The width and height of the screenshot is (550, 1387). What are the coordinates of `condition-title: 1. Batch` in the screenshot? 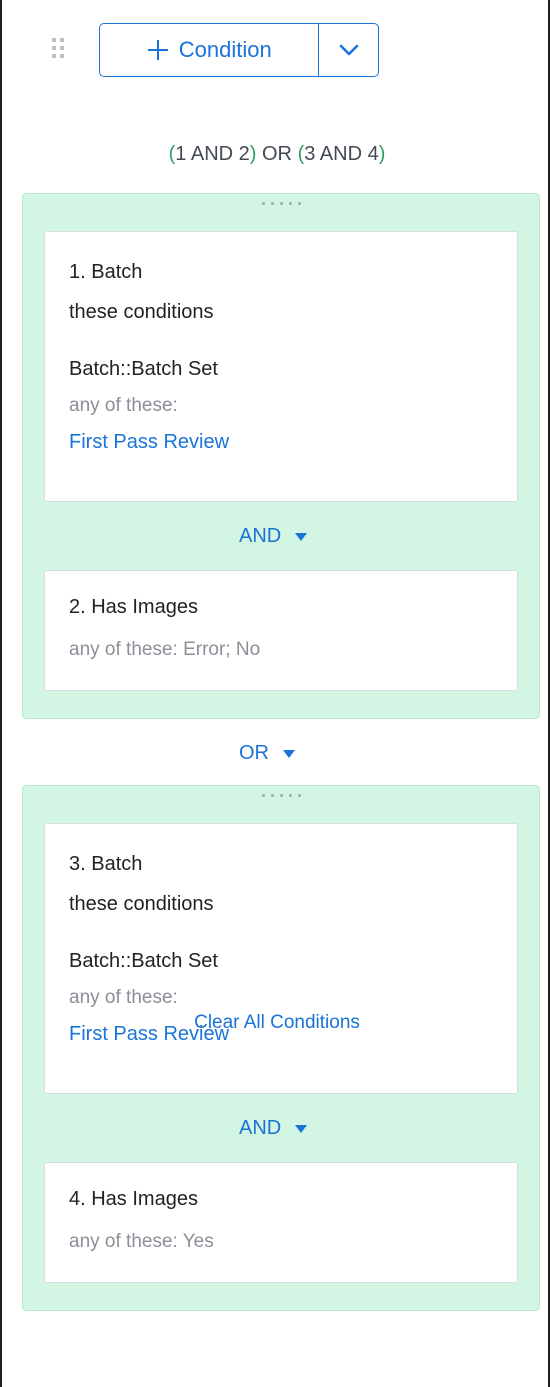 It's located at (106, 272).